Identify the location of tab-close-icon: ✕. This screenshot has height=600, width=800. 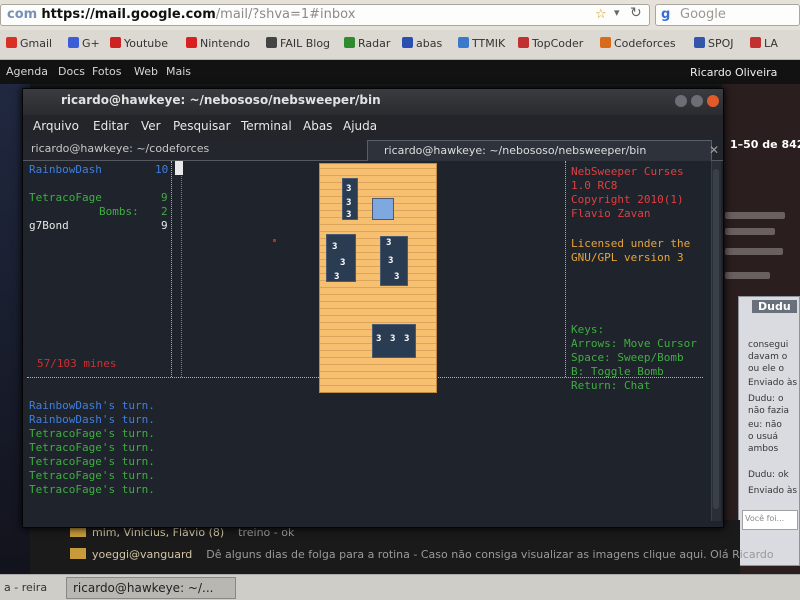
(714, 150).